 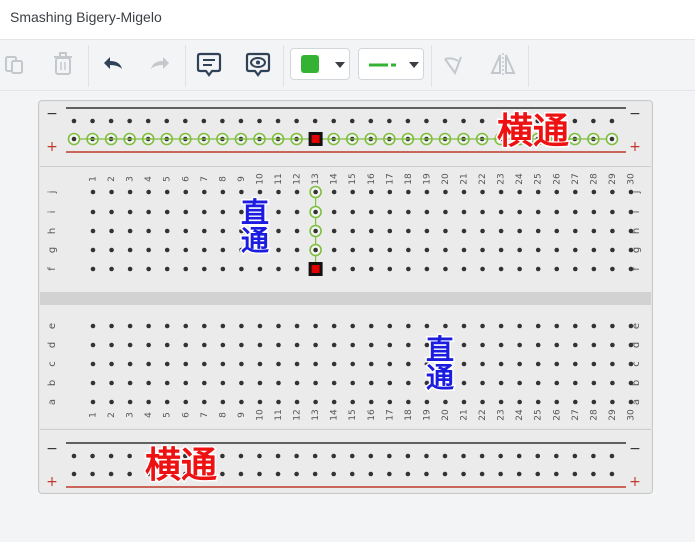 I want to click on column-number: 8, so click(x=223, y=415).